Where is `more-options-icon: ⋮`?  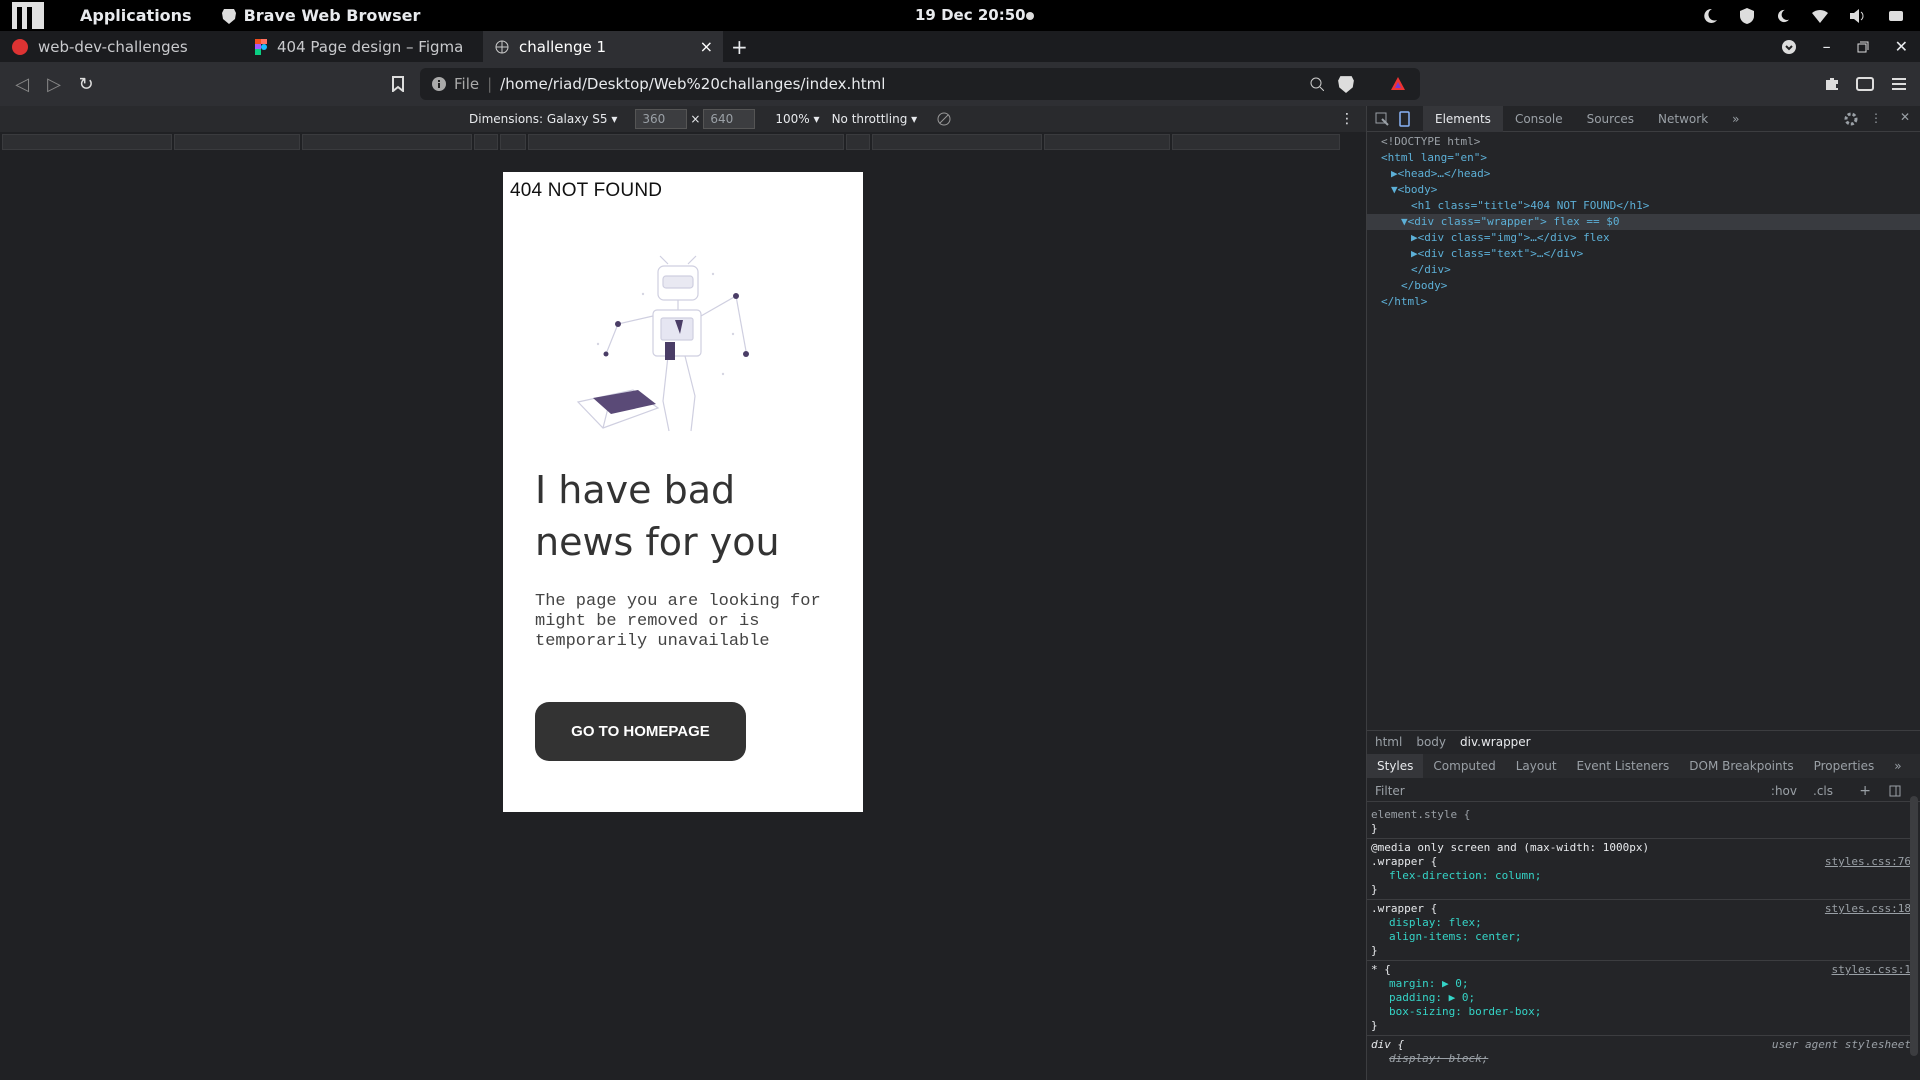
more-options-icon: ⋮ is located at coordinates (1347, 119).